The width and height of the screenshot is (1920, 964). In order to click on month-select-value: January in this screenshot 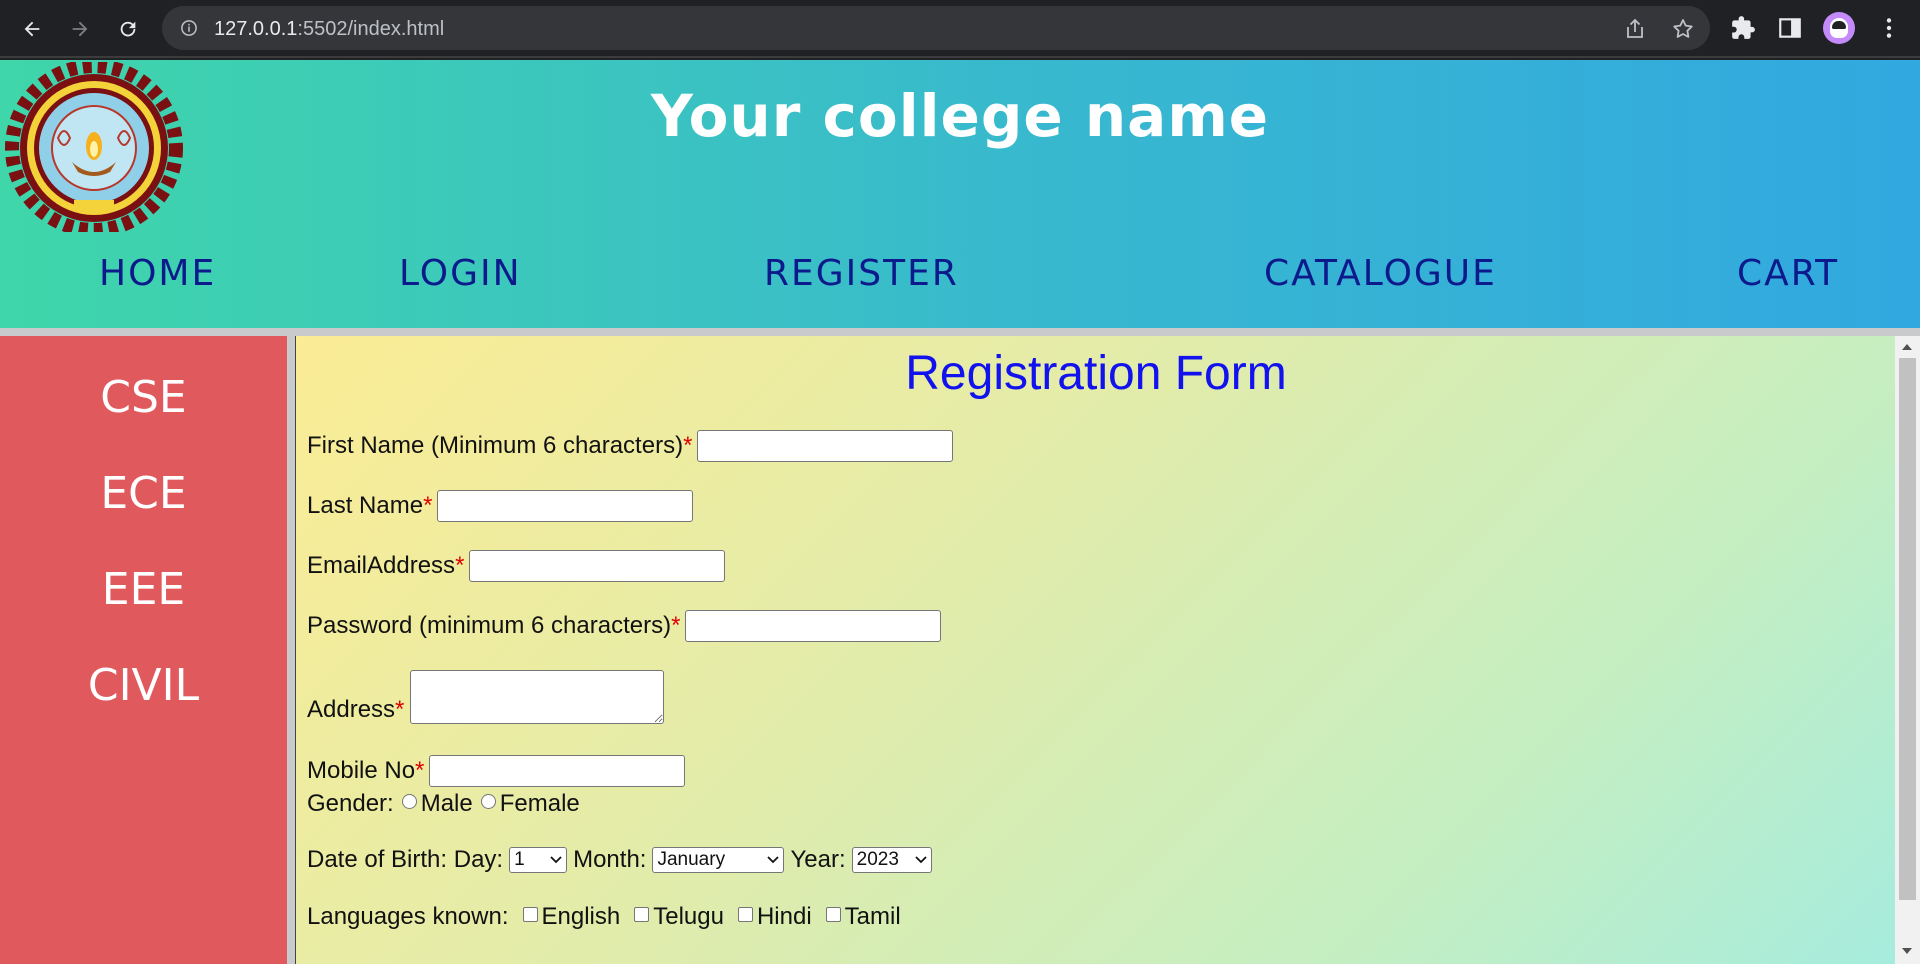, I will do `click(691, 859)`.